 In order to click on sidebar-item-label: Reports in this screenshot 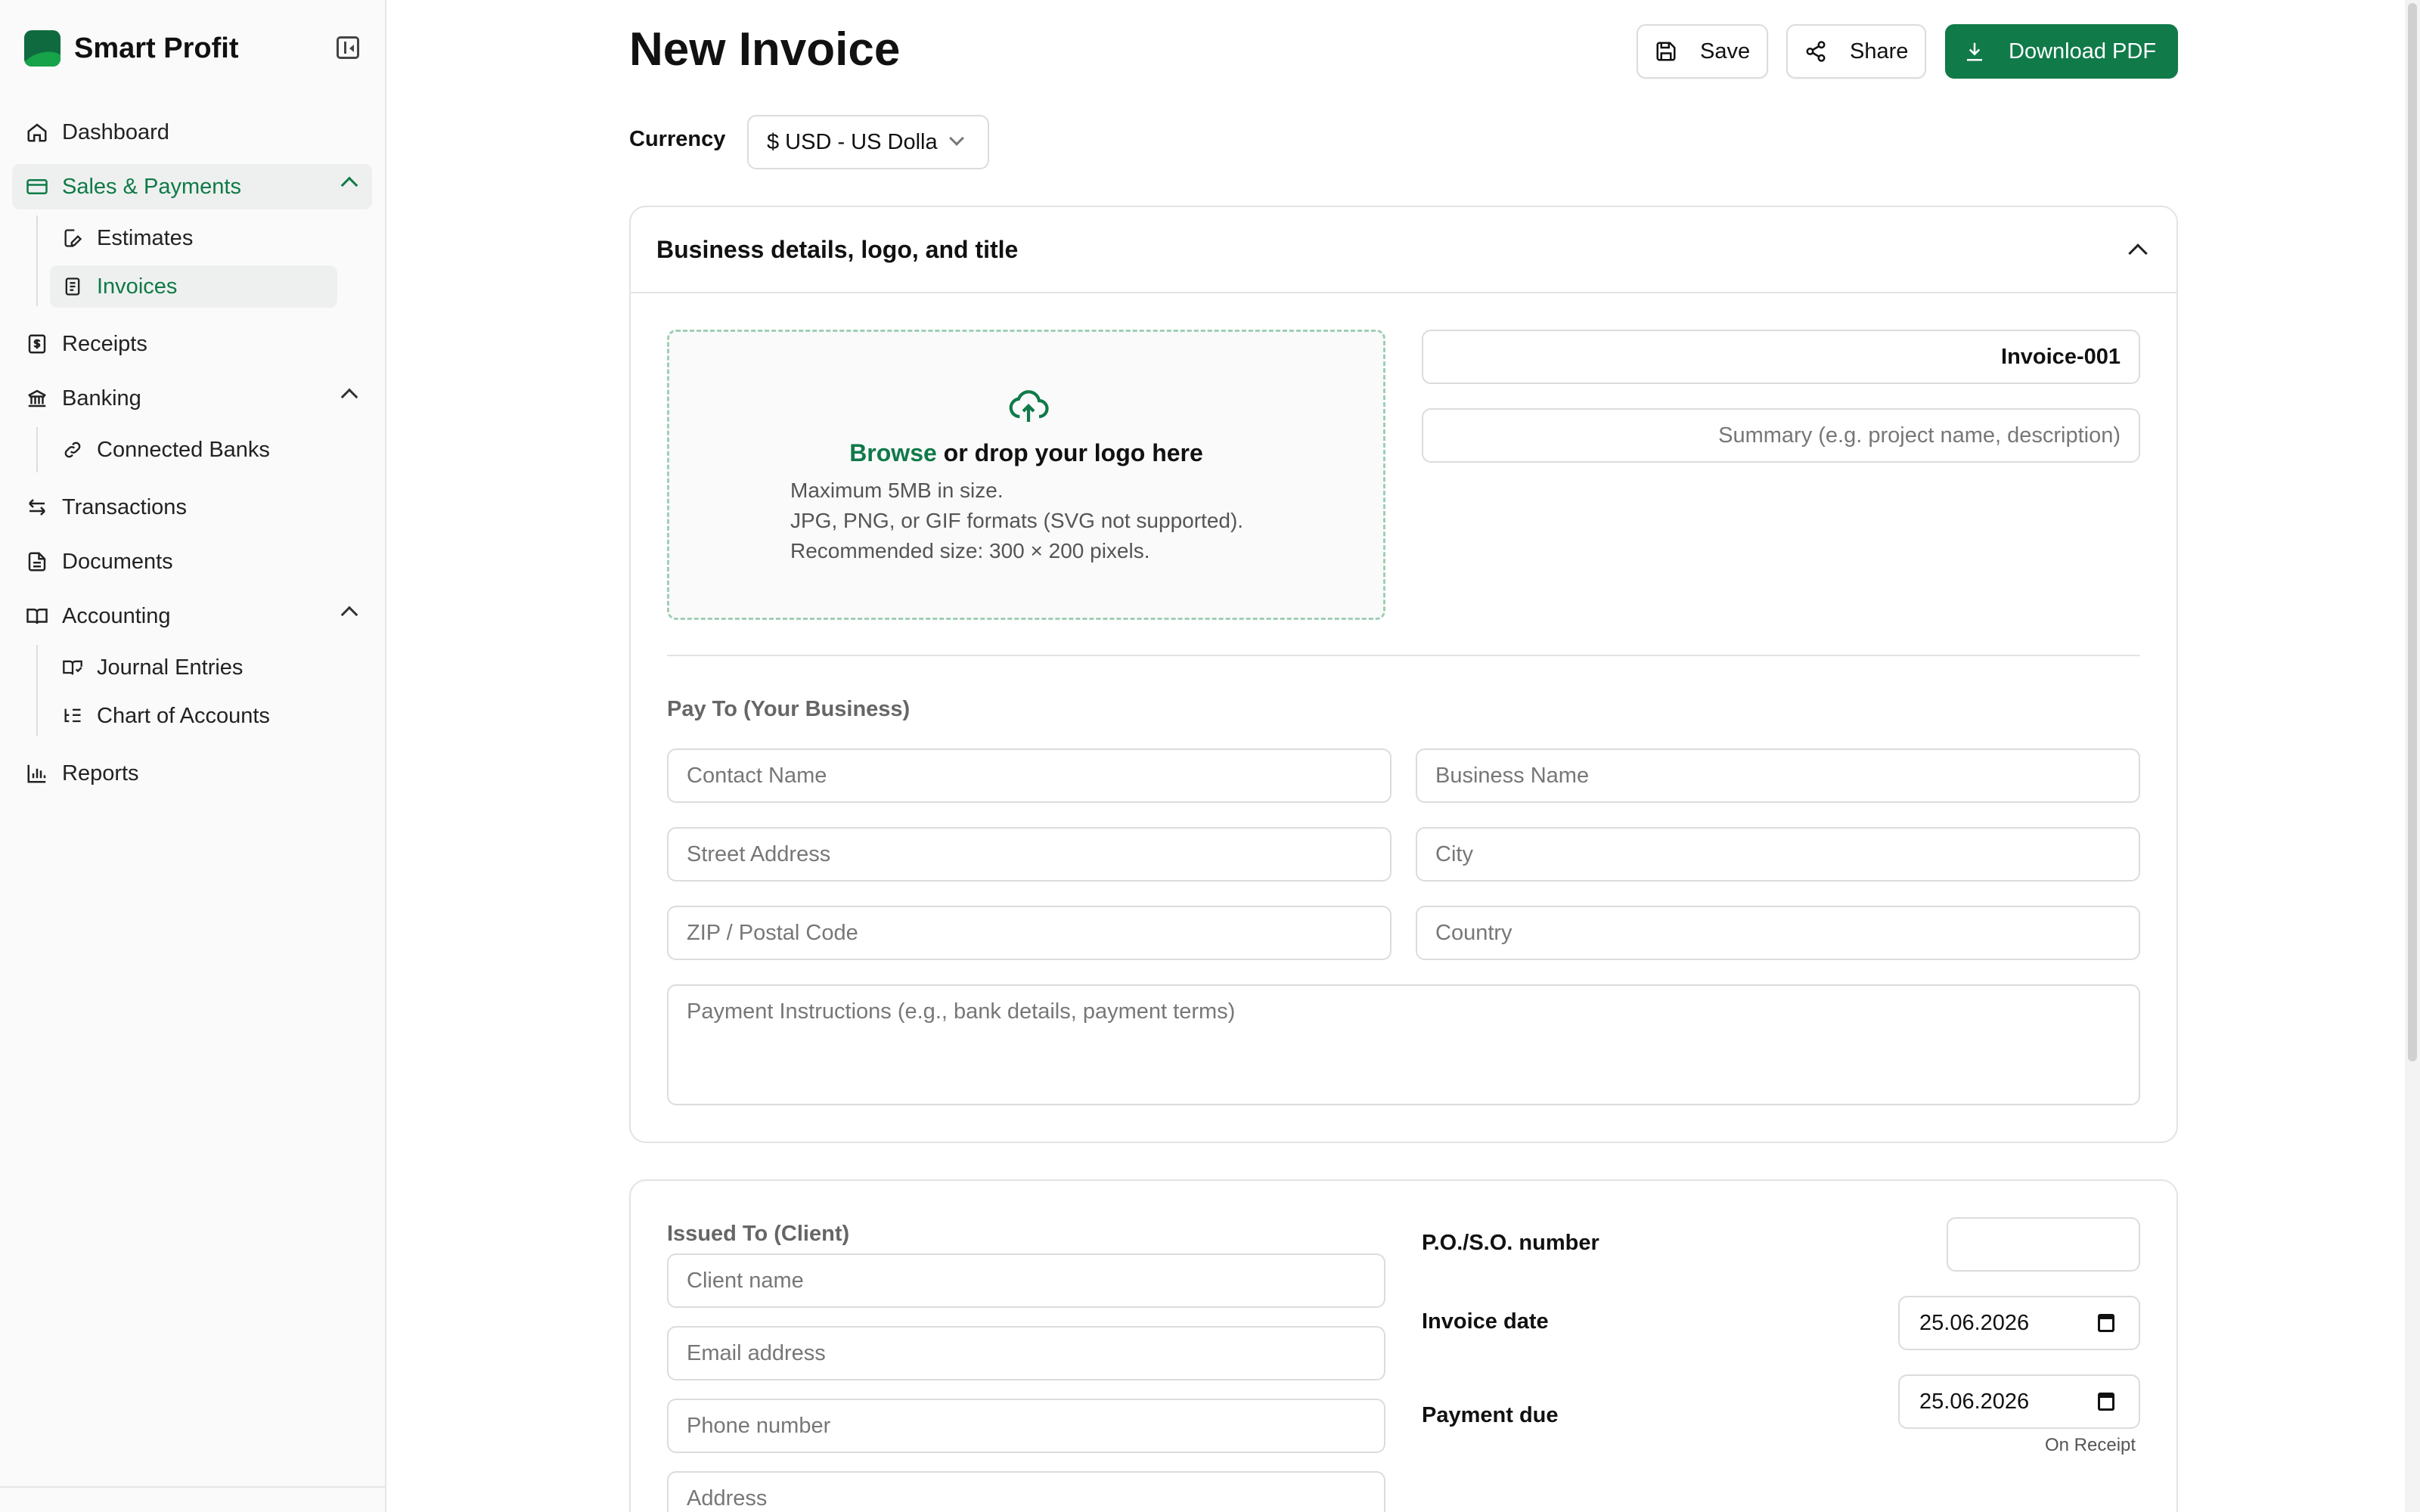, I will do `click(100, 773)`.